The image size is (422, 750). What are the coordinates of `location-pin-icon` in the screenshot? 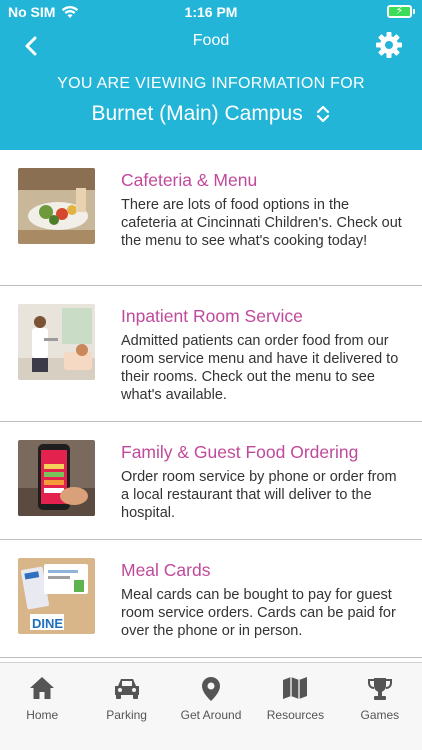 It's located at (211, 689).